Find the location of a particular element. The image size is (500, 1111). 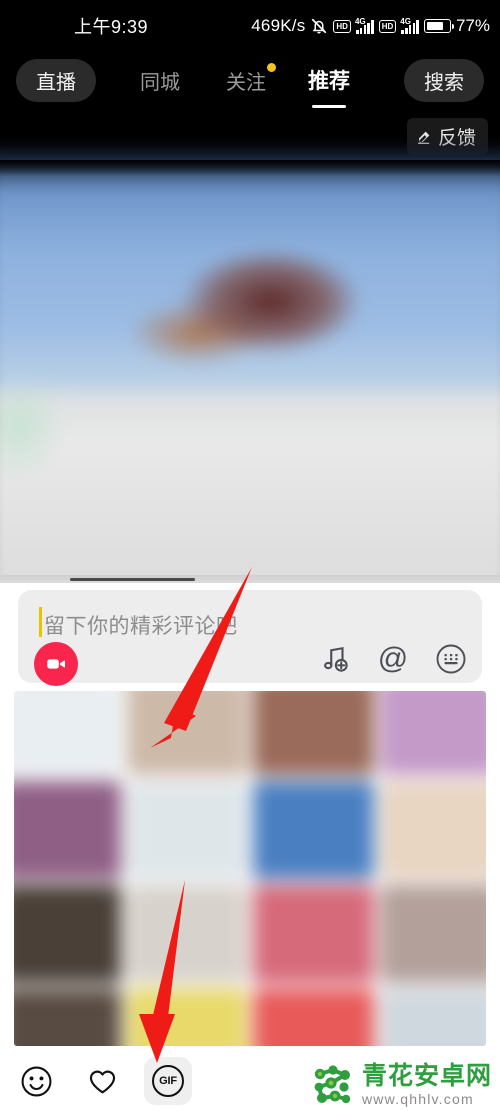

gif-icon: GIF is located at coordinates (168, 1081).